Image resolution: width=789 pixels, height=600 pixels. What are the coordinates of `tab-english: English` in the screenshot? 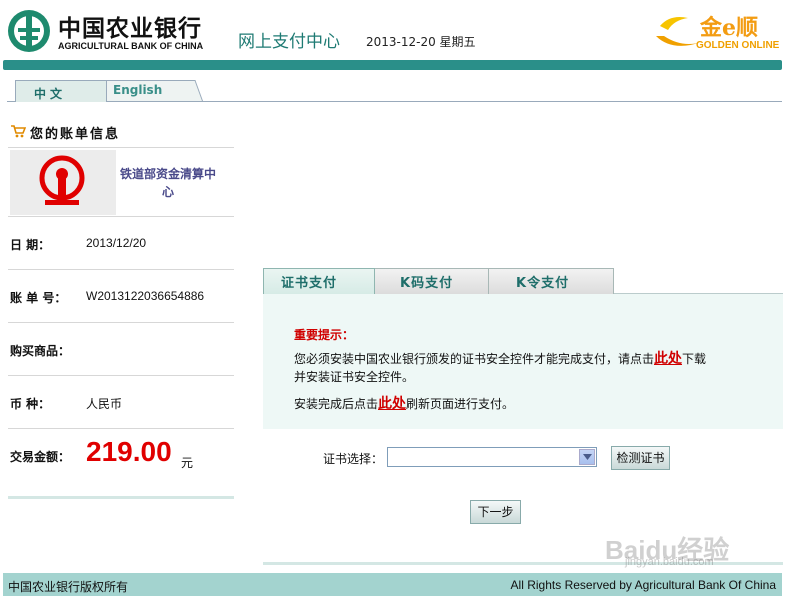 It's located at (137, 90).